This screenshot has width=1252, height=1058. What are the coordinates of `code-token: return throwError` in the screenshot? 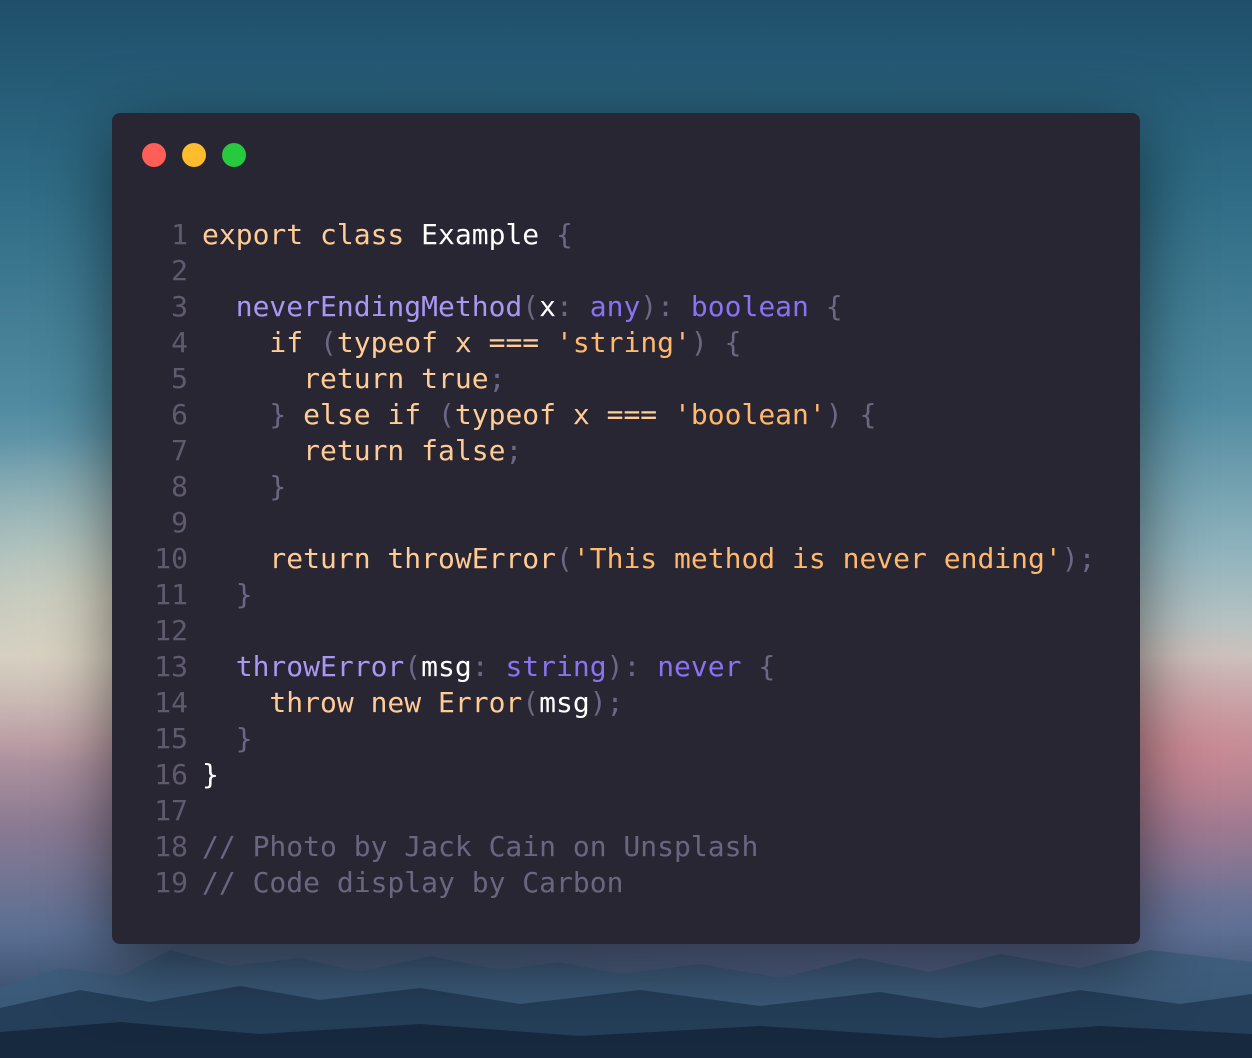 It's located at (379, 558).